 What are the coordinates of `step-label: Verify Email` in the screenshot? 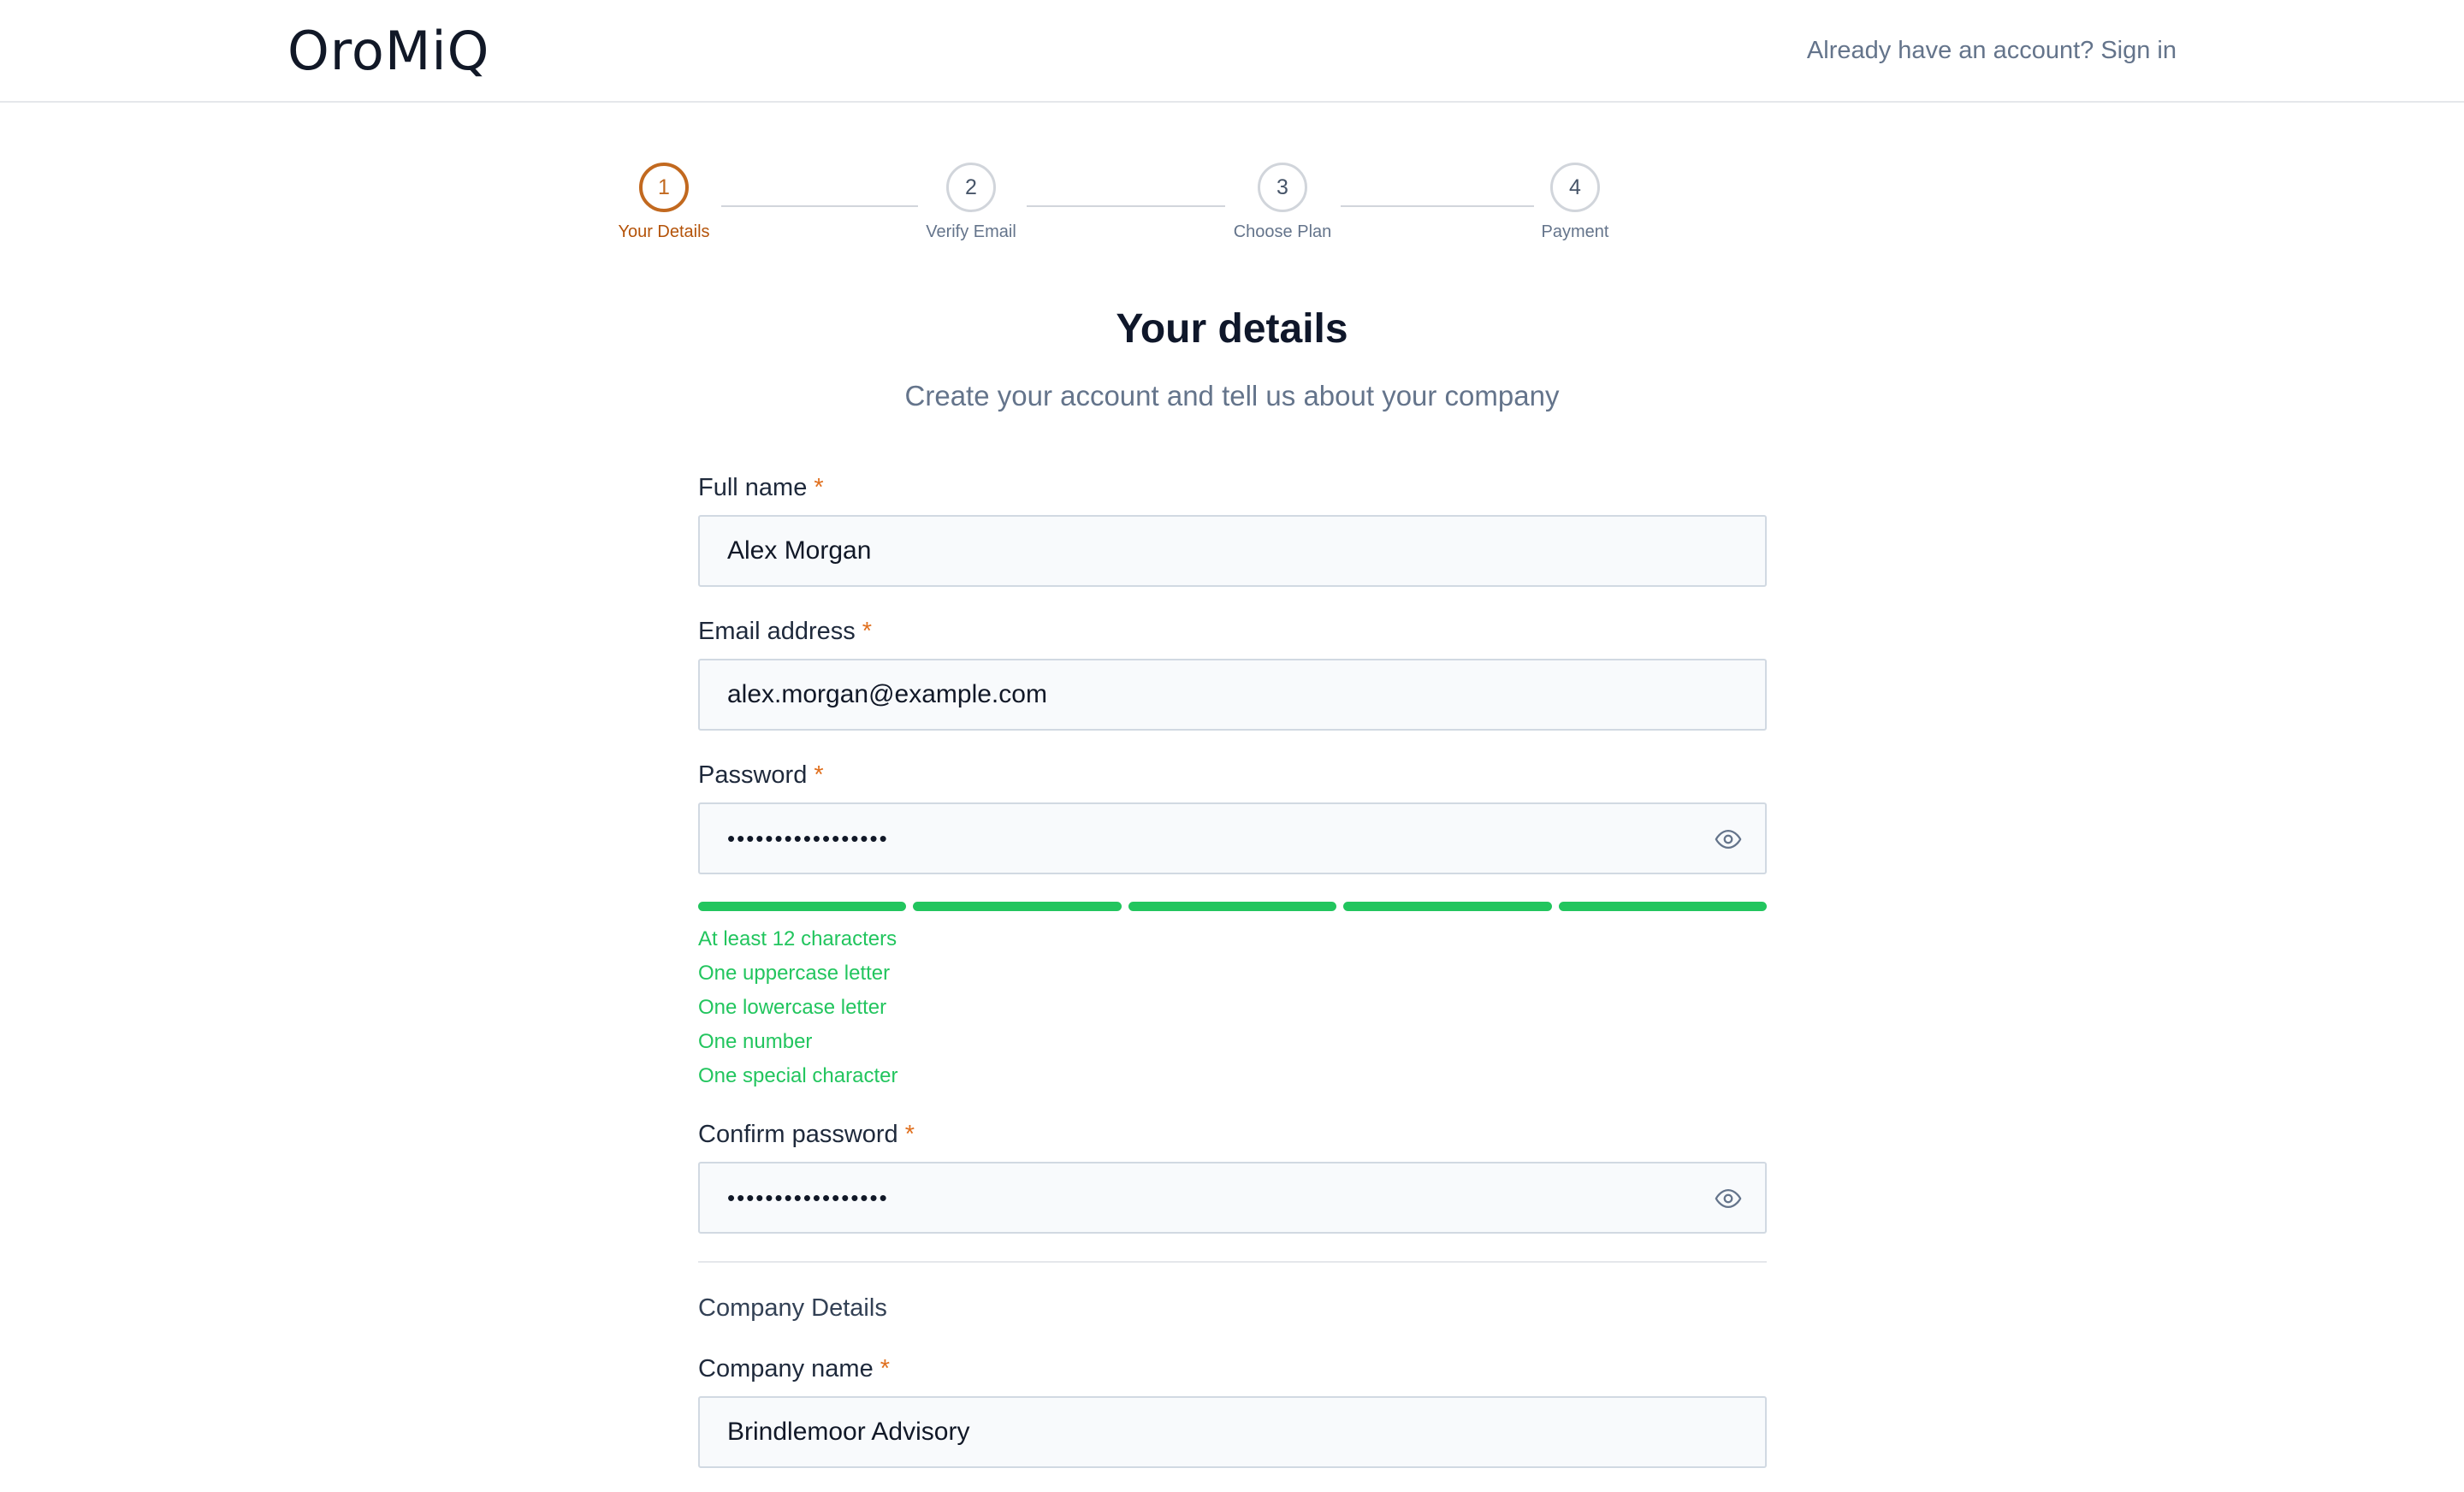 It's located at (971, 231).